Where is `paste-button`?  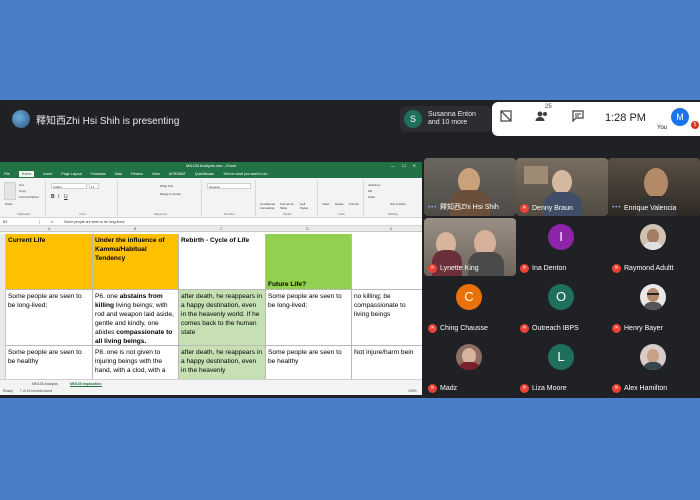 paste-button is located at coordinates (10, 191).